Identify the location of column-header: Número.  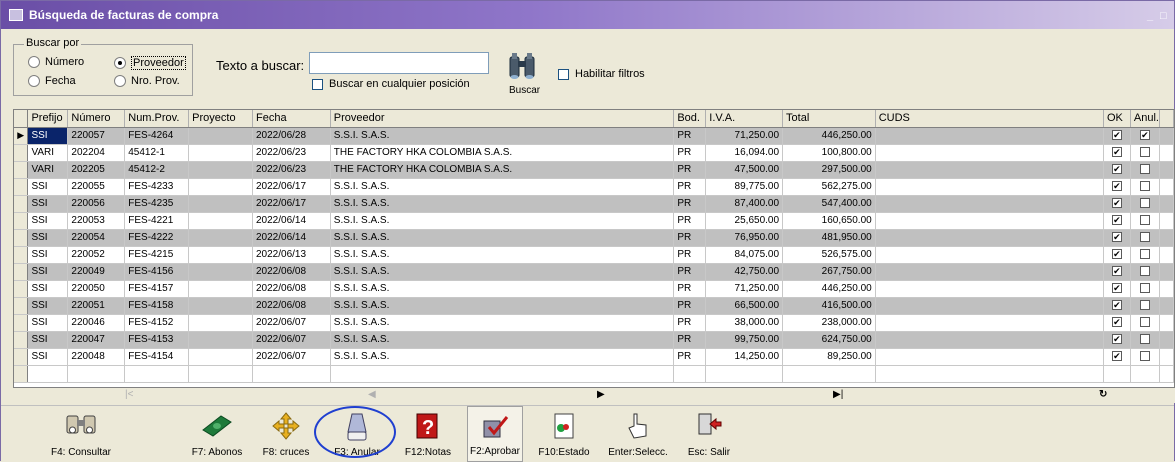
(96, 119).